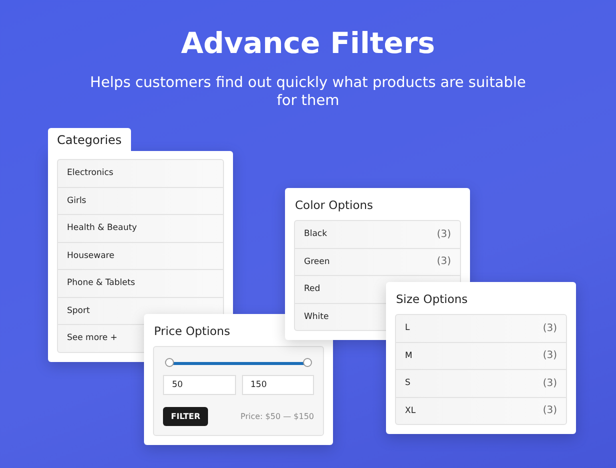 This screenshot has width=616, height=468. I want to click on panel-title: Color Options, so click(334, 205).